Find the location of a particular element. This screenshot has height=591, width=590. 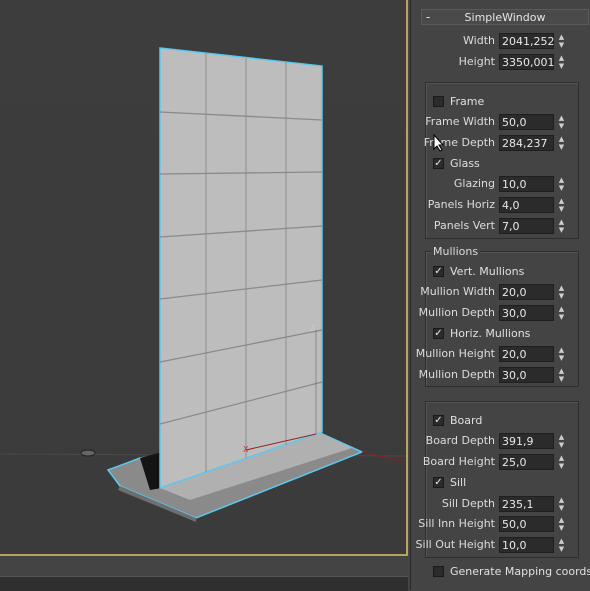

board-depth-spinner: 391,9 ▲ ▼ is located at coordinates (534, 441).